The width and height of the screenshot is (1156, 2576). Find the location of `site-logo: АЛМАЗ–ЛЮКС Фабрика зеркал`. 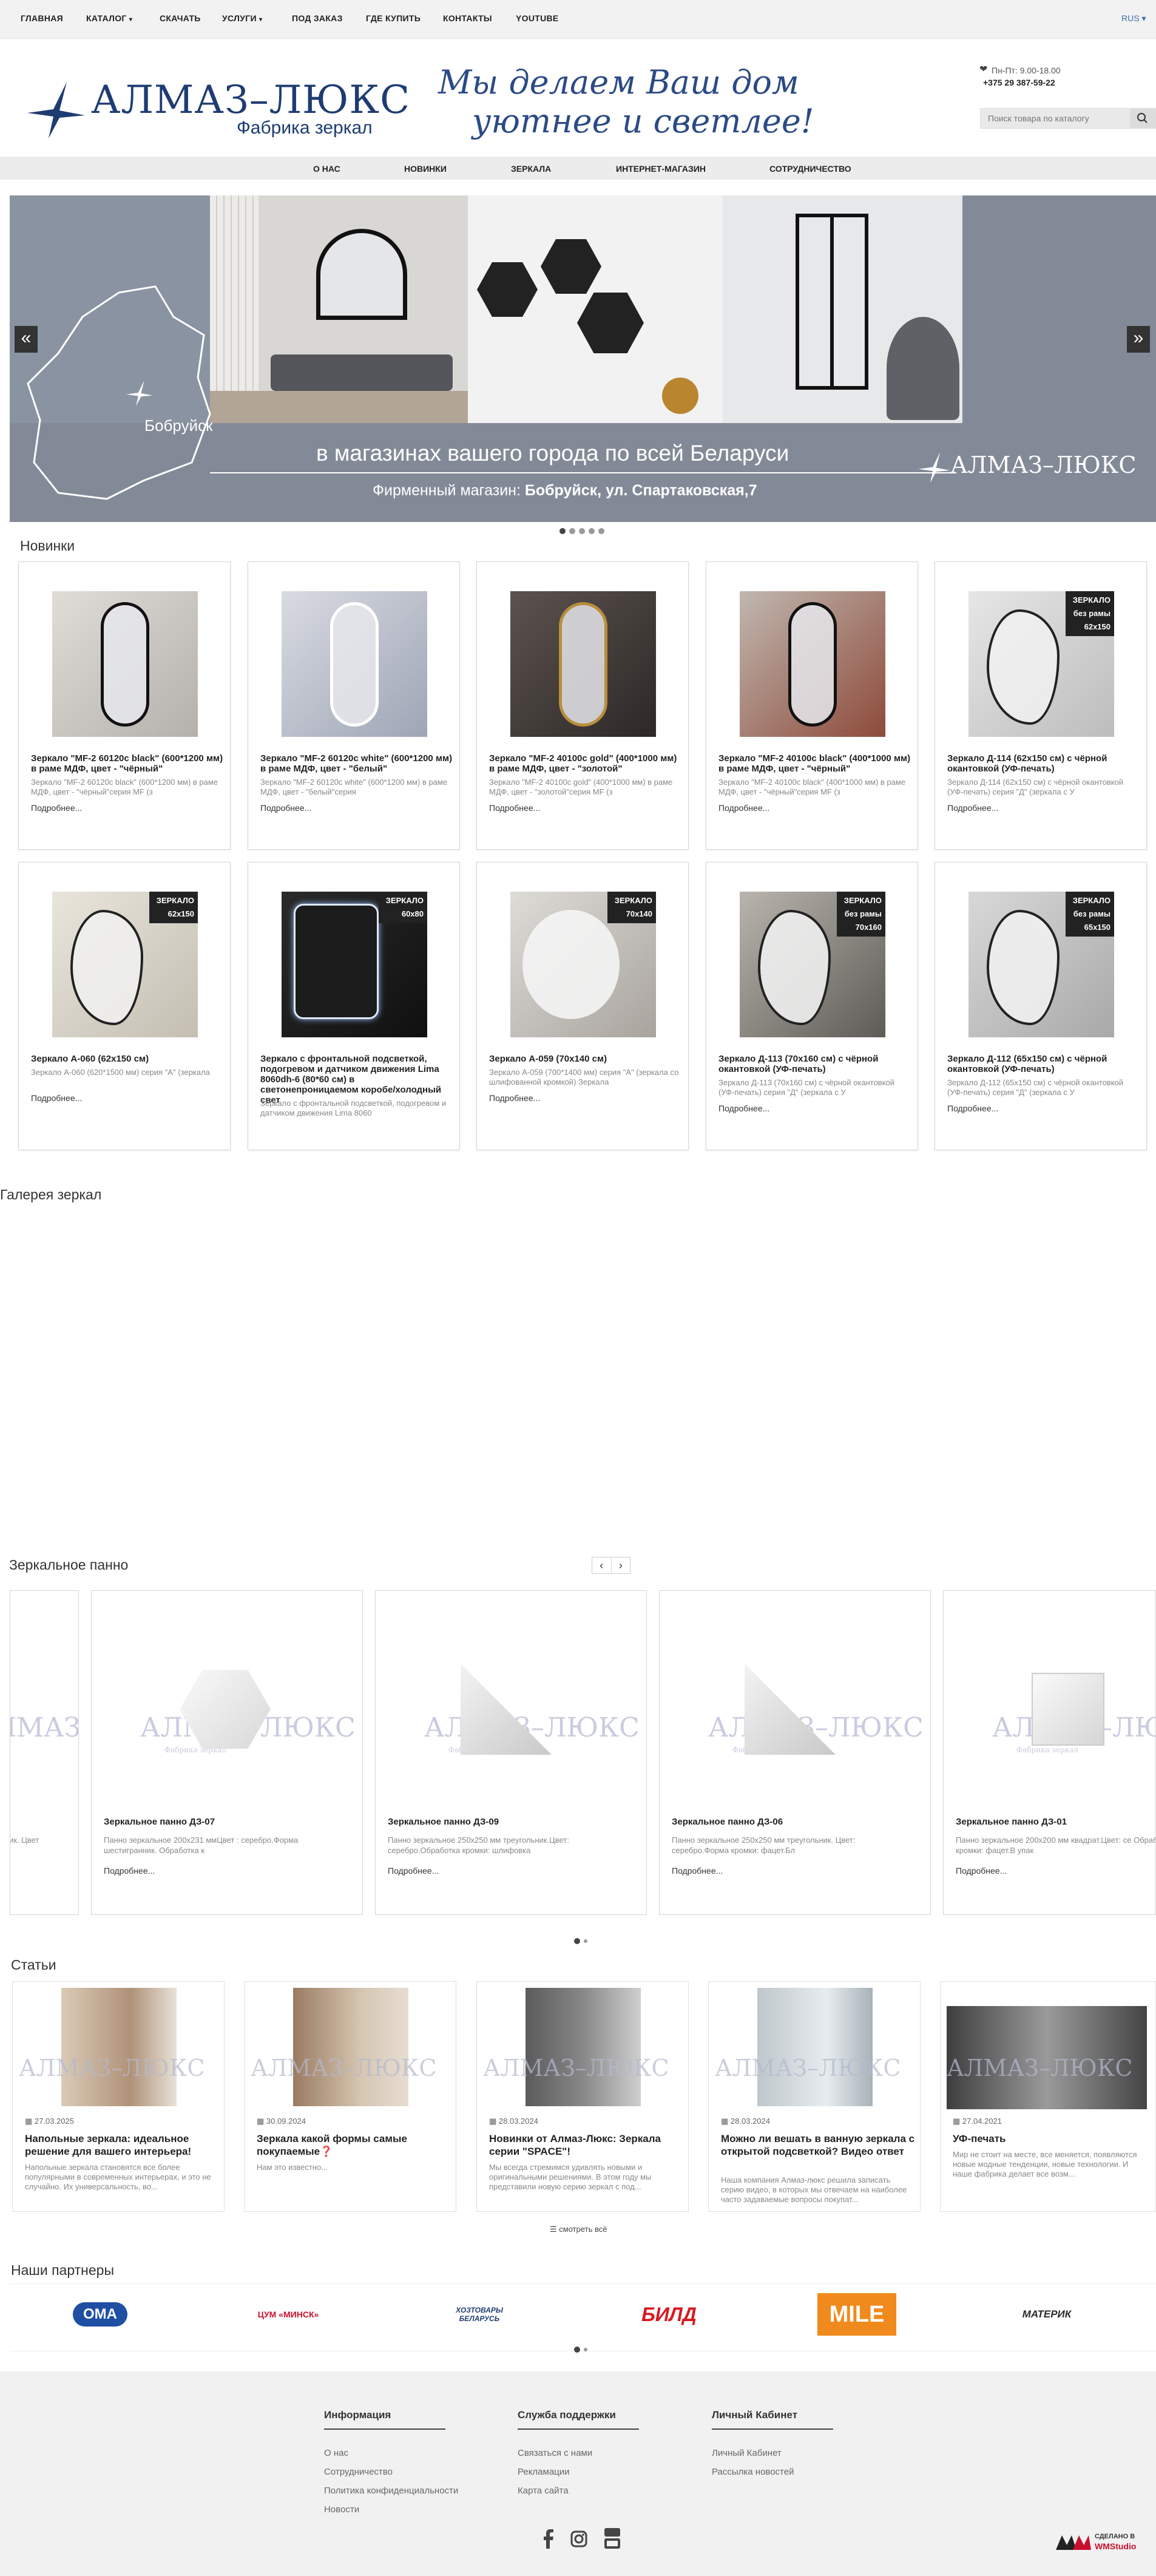

site-logo: АЛМАЗ–ЛЮКС Фабрика зеркал is located at coordinates (217, 106).